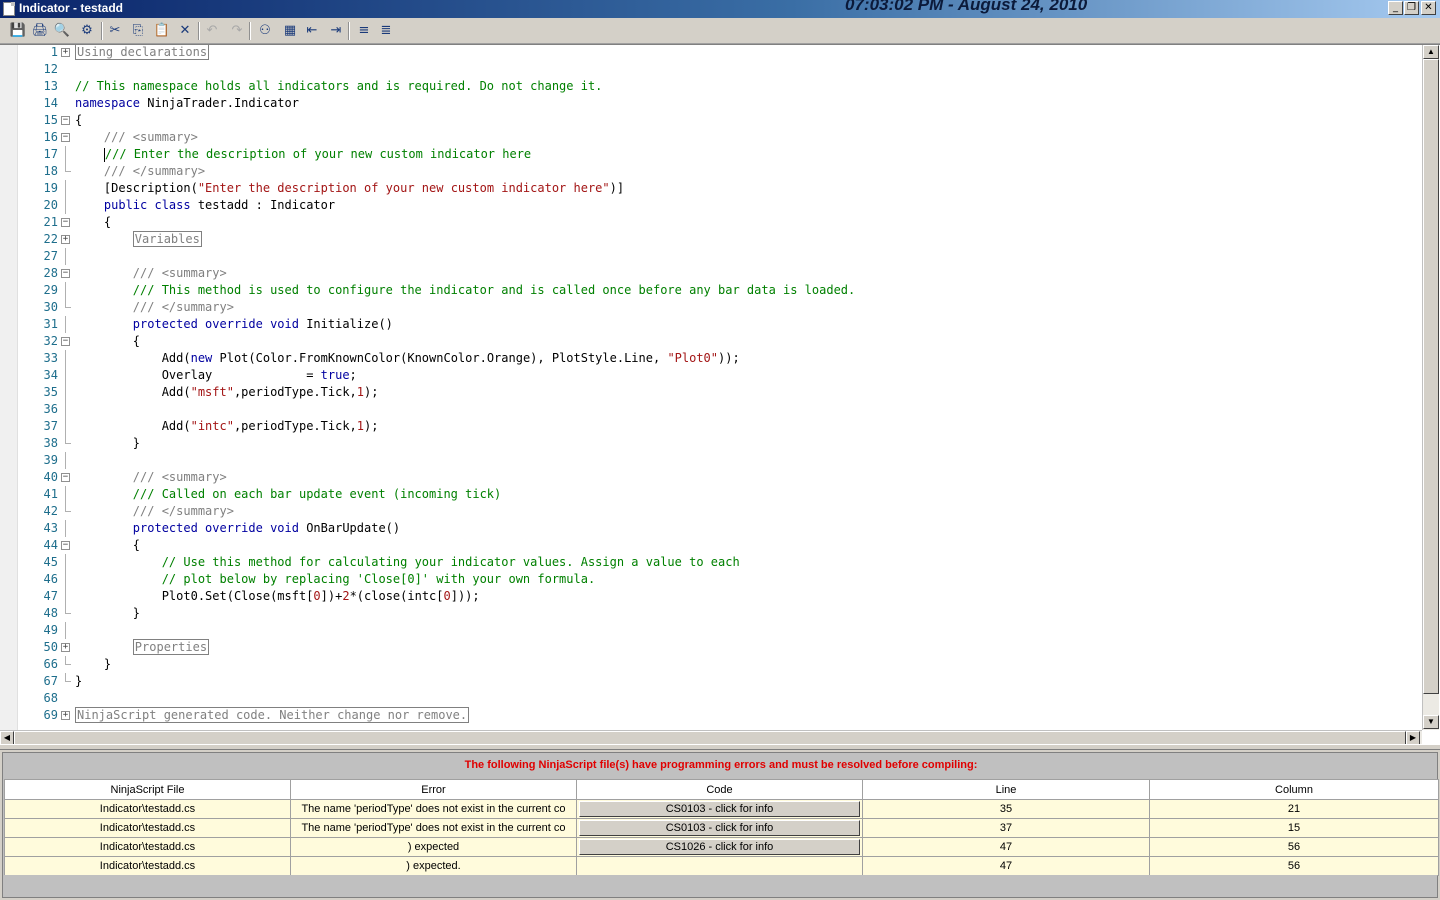 The width and height of the screenshot is (1440, 900). I want to click on code-line: 39, so click(710, 460).